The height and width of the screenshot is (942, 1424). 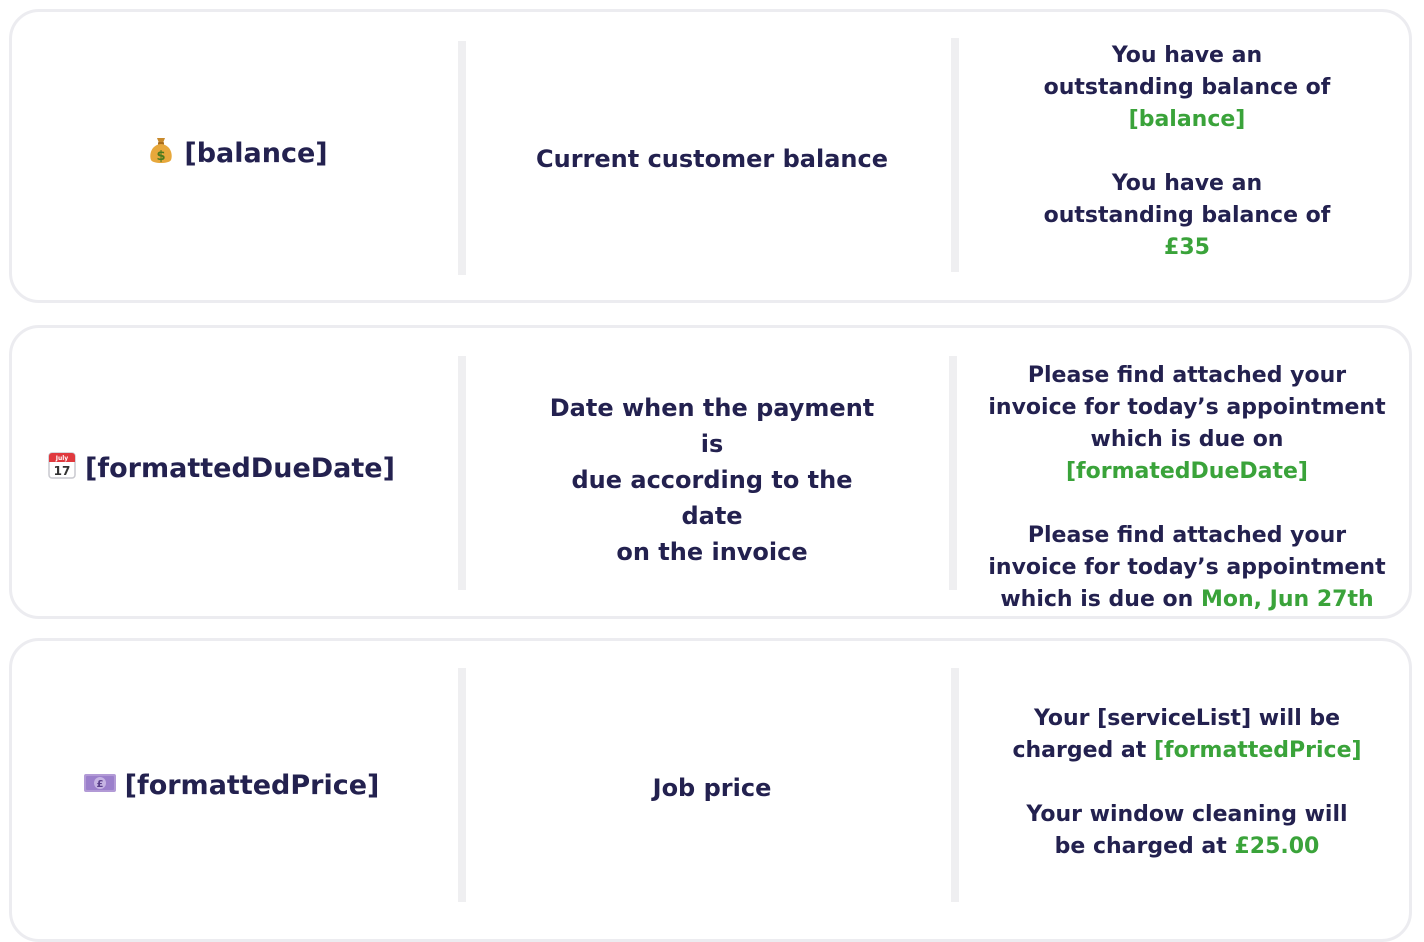 I want to click on svg-text: 17, so click(x=62, y=471).